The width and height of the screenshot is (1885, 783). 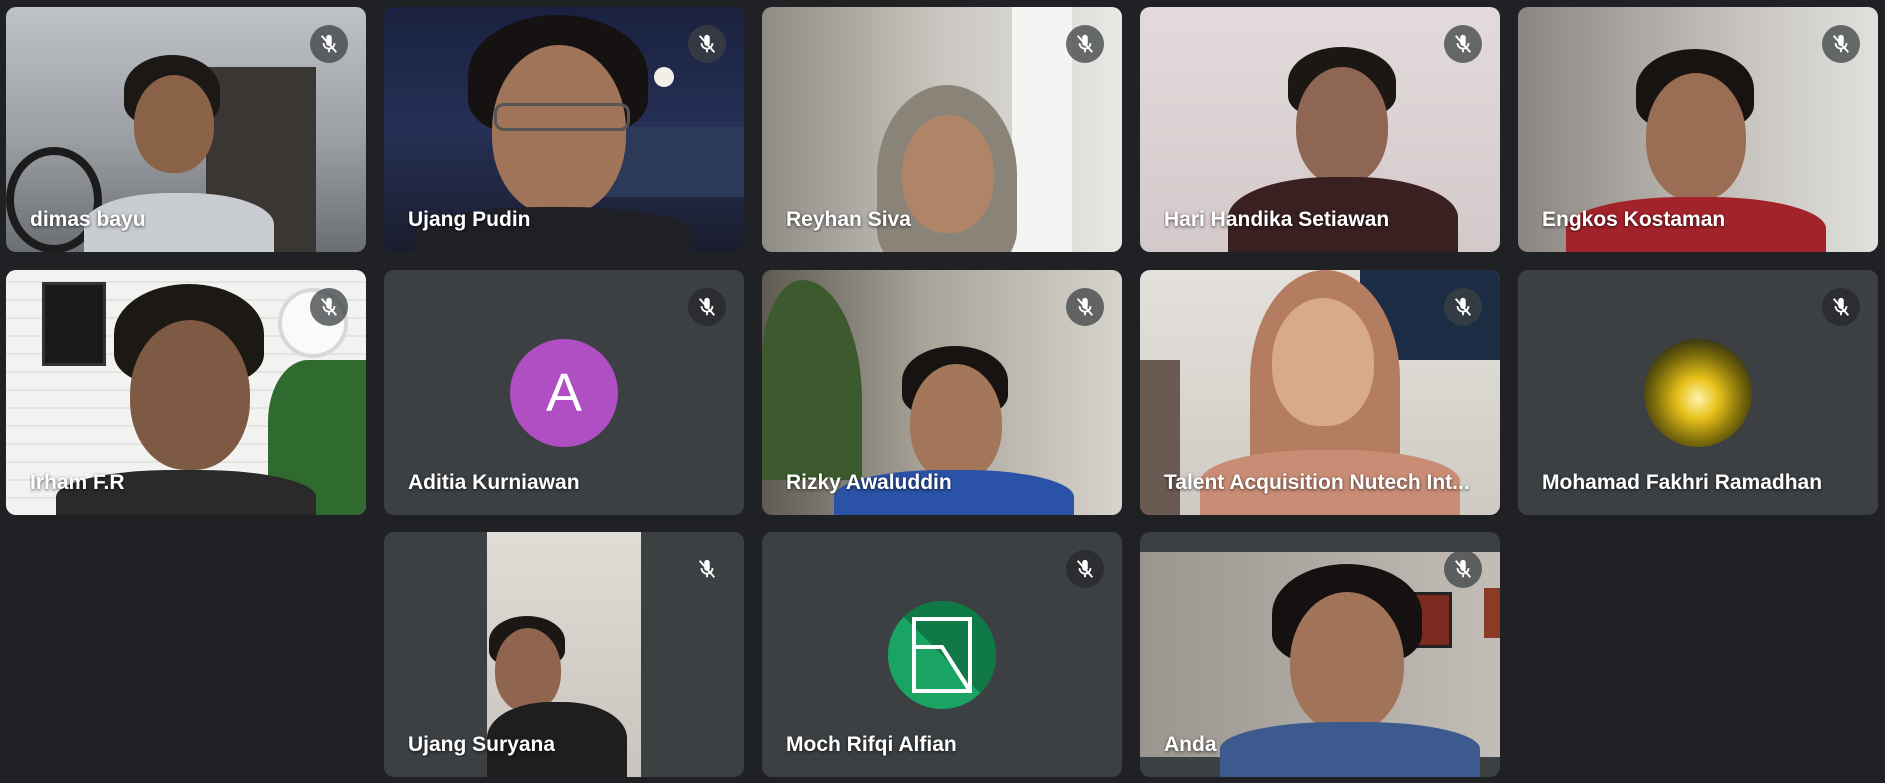 I want to click on participant-video, so click(x=1320, y=664).